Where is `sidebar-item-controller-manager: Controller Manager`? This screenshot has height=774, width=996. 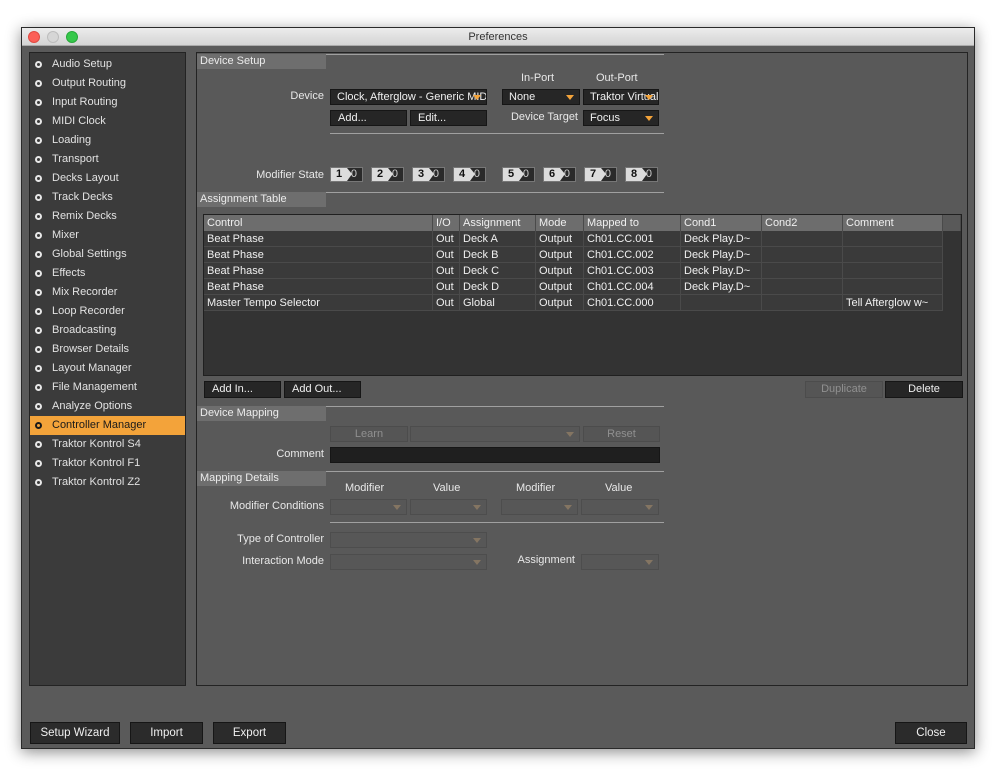
sidebar-item-controller-manager: Controller Manager is located at coordinates (107, 425).